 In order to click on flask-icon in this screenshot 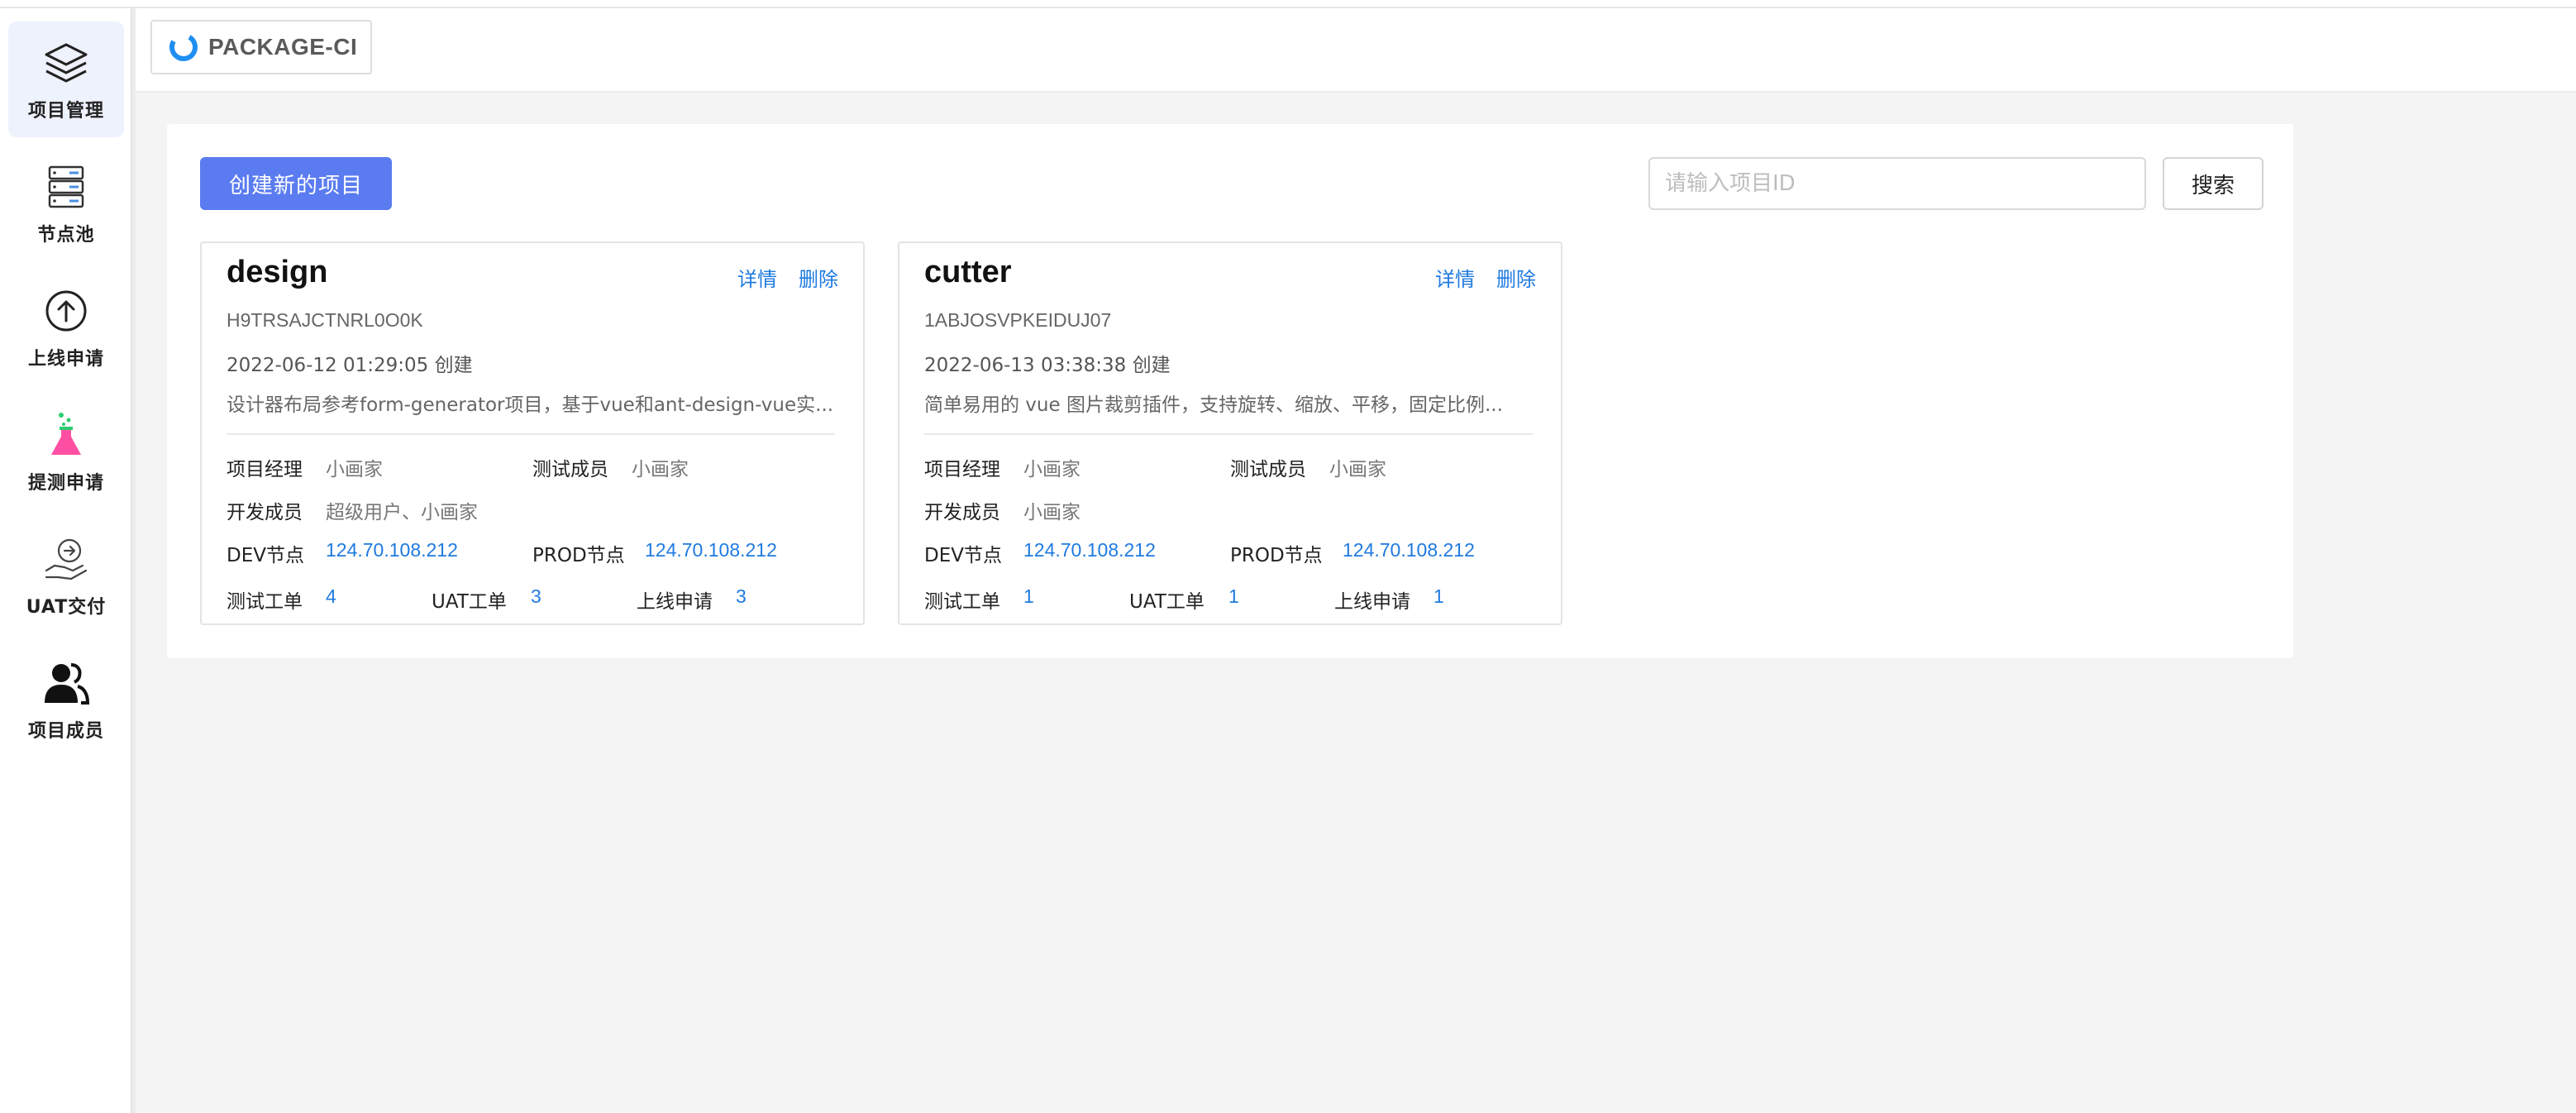, I will do `click(66, 434)`.